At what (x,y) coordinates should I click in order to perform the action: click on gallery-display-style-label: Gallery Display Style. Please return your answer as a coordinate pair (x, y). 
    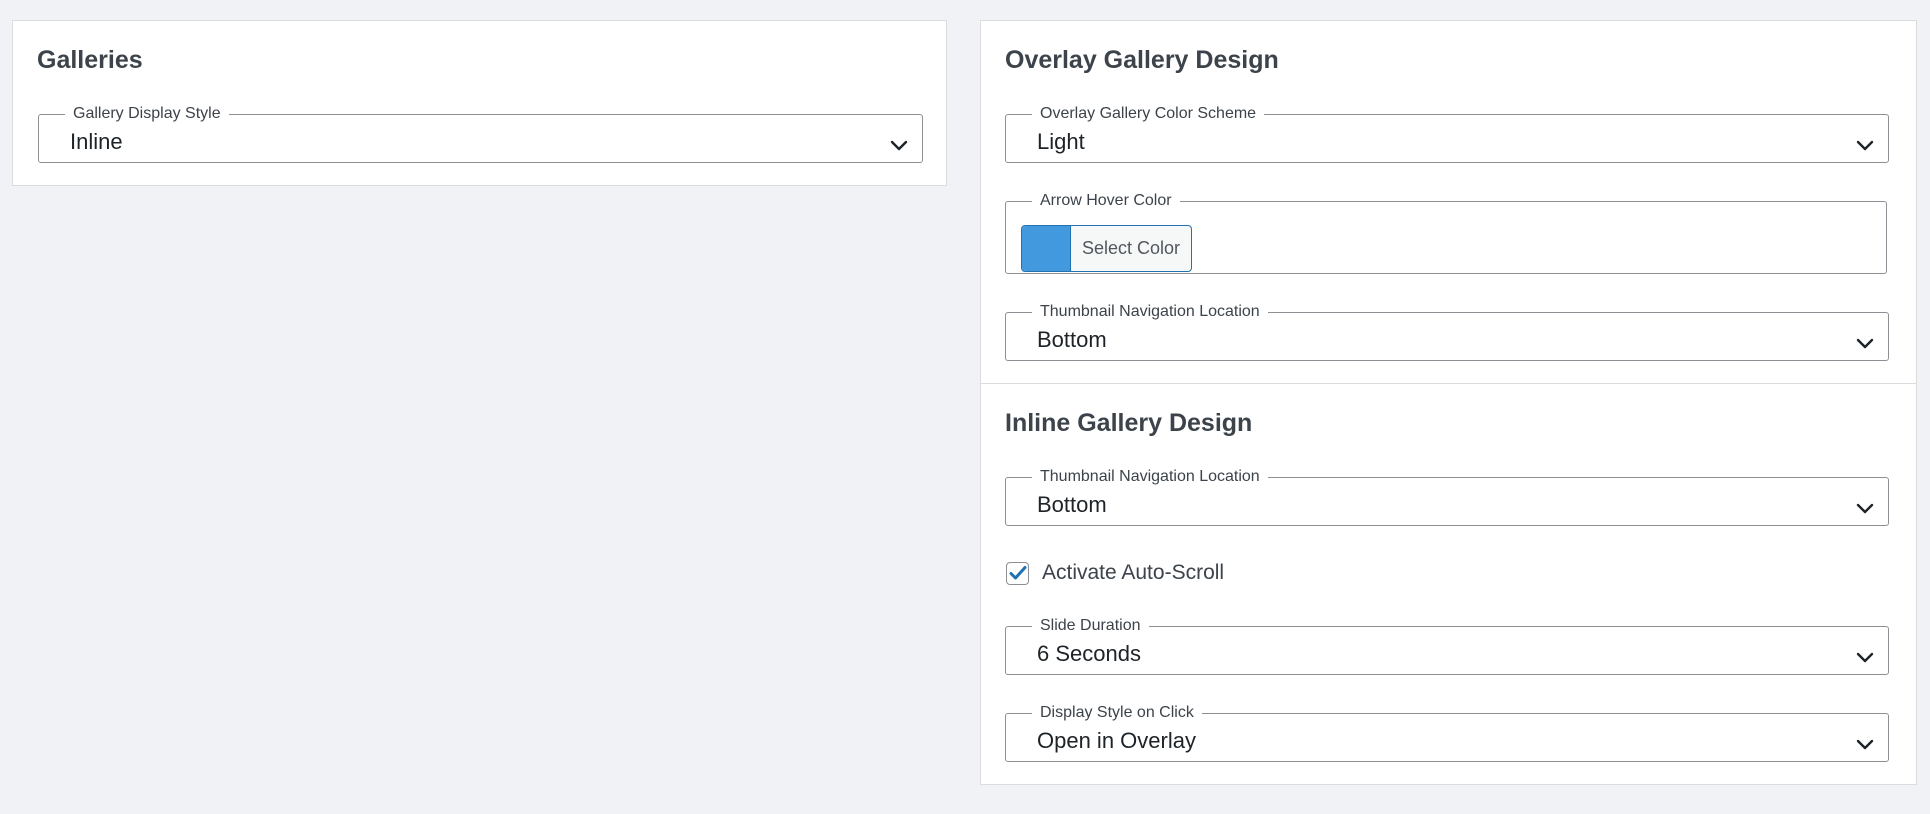
    Looking at the image, I should click on (147, 113).